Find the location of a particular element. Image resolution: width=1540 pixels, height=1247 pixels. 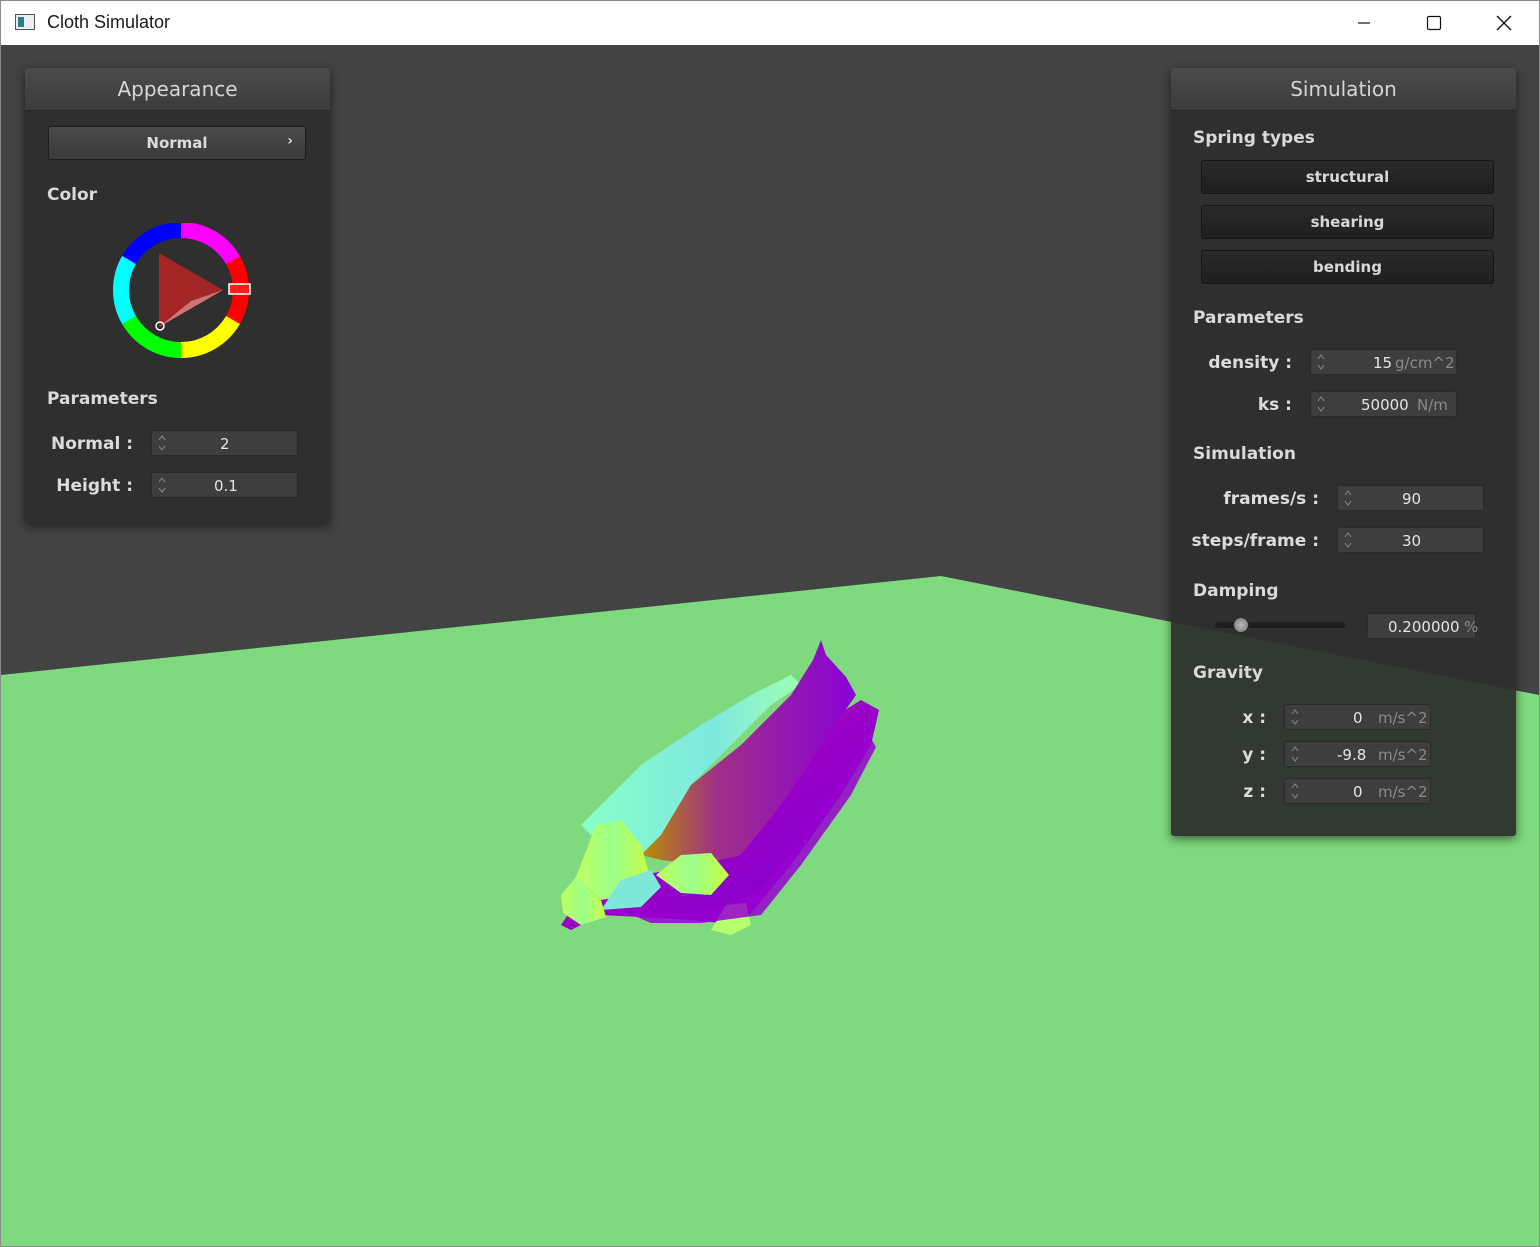

appearance-panel-title: Appearance is located at coordinates (177, 89).